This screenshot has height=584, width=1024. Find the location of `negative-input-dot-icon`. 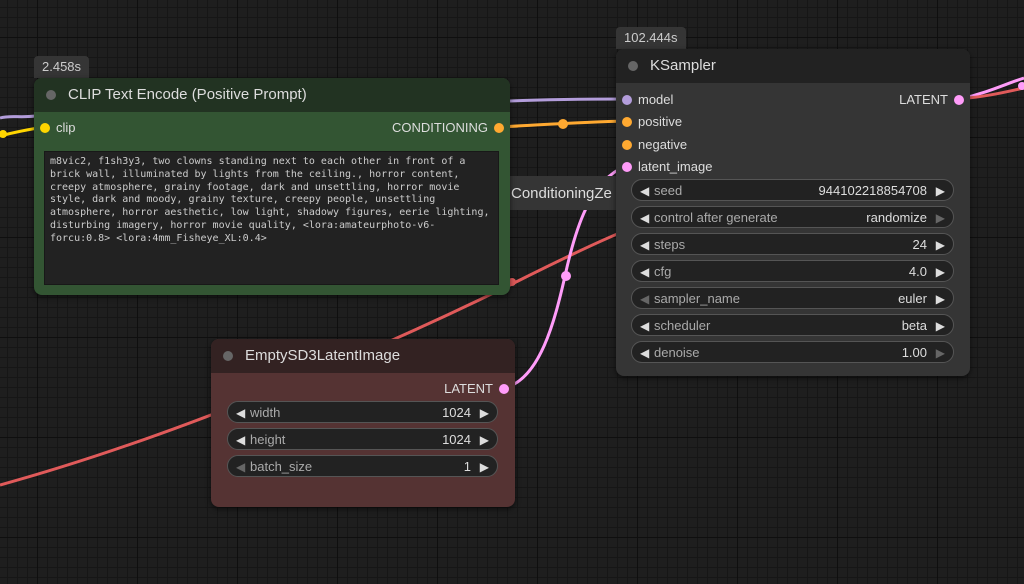

negative-input-dot-icon is located at coordinates (627, 145).